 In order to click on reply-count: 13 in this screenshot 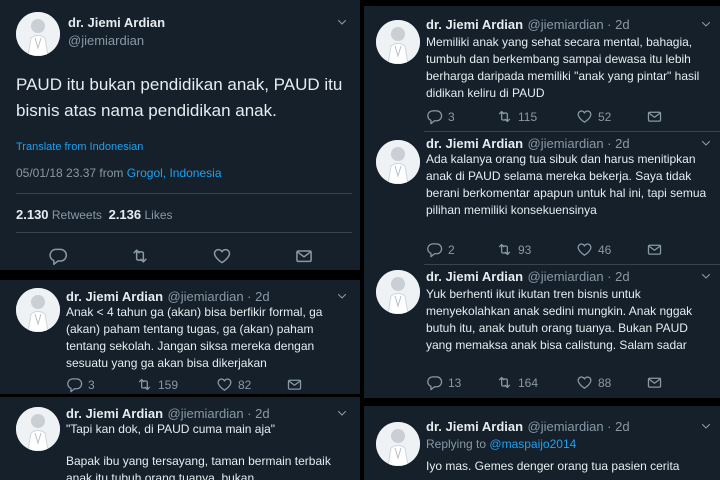, I will do `click(455, 382)`.